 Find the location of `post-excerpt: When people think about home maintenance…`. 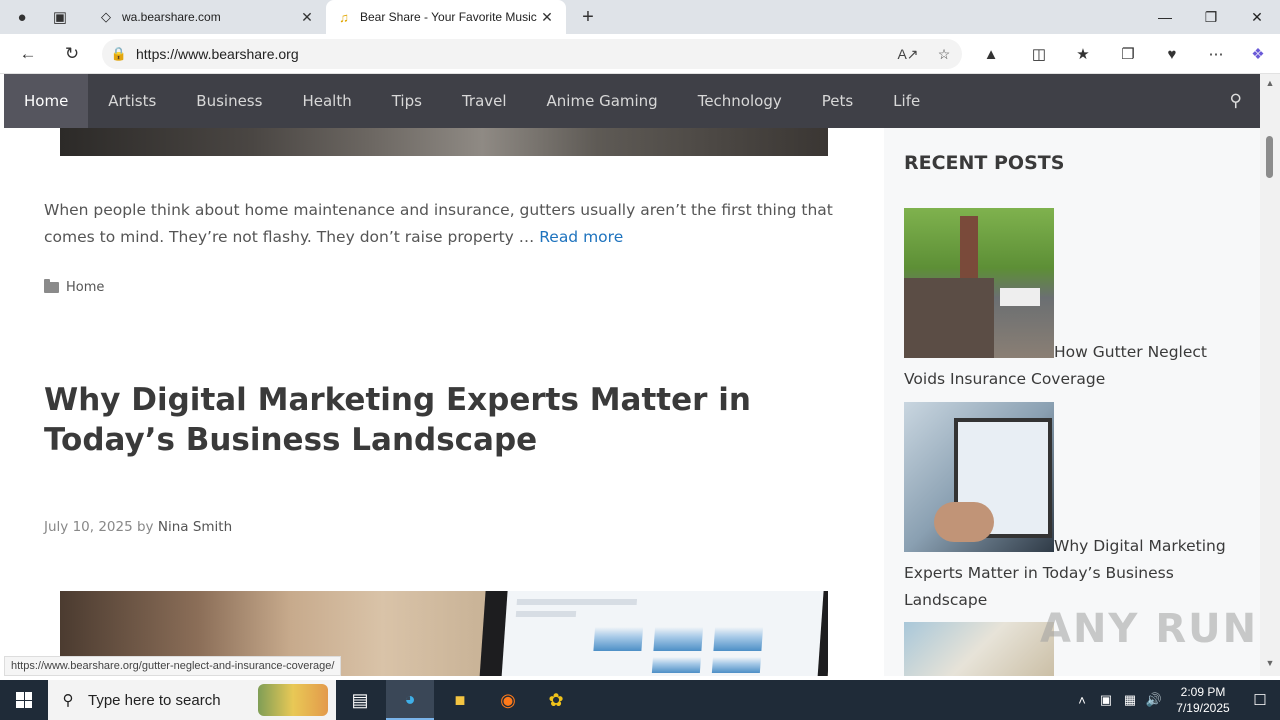

post-excerpt: When people think about home maintenance… is located at coordinates (444, 224).